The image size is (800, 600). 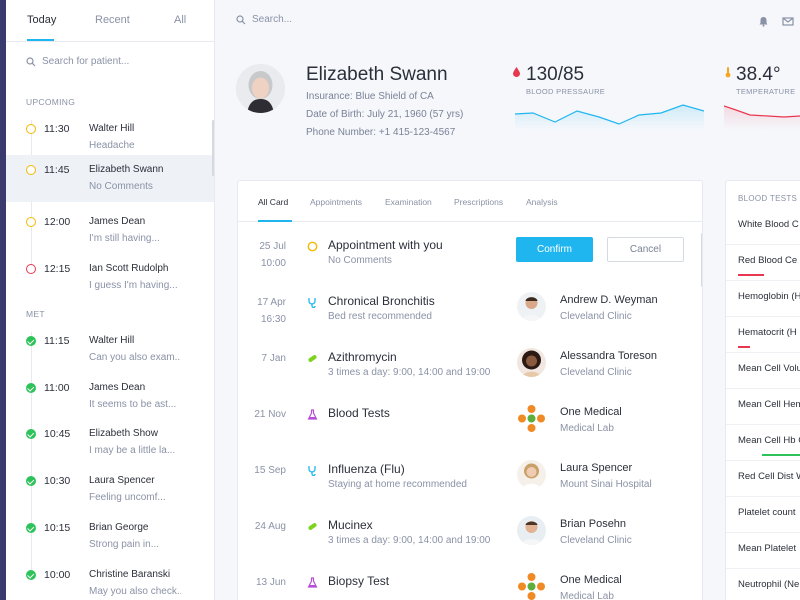 I want to click on appointment-patient: James Dean, so click(x=117, y=387).